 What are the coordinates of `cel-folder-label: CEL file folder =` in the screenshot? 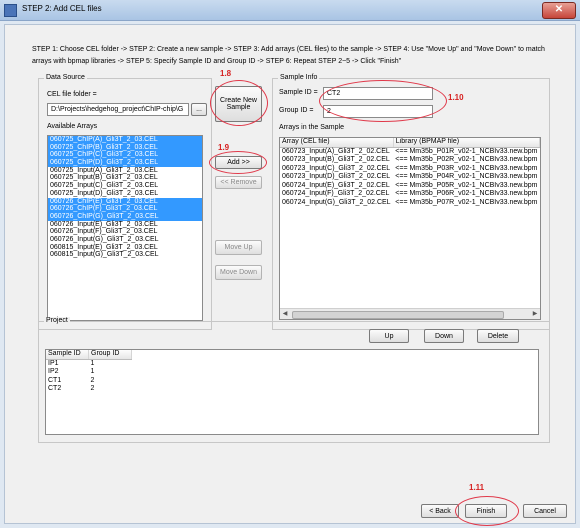 It's located at (72, 94).